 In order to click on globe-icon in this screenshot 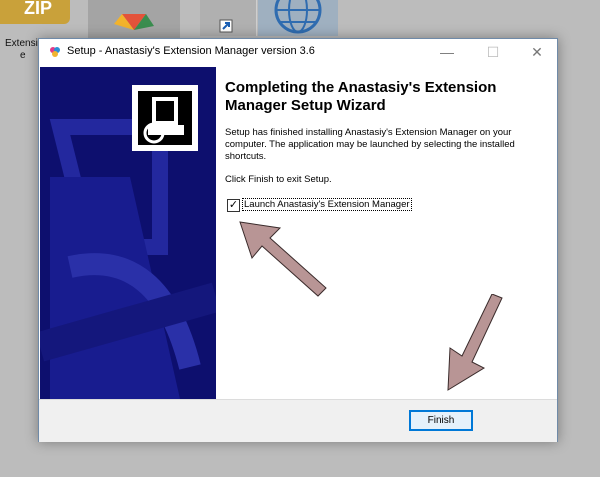, I will do `click(298, 18)`.